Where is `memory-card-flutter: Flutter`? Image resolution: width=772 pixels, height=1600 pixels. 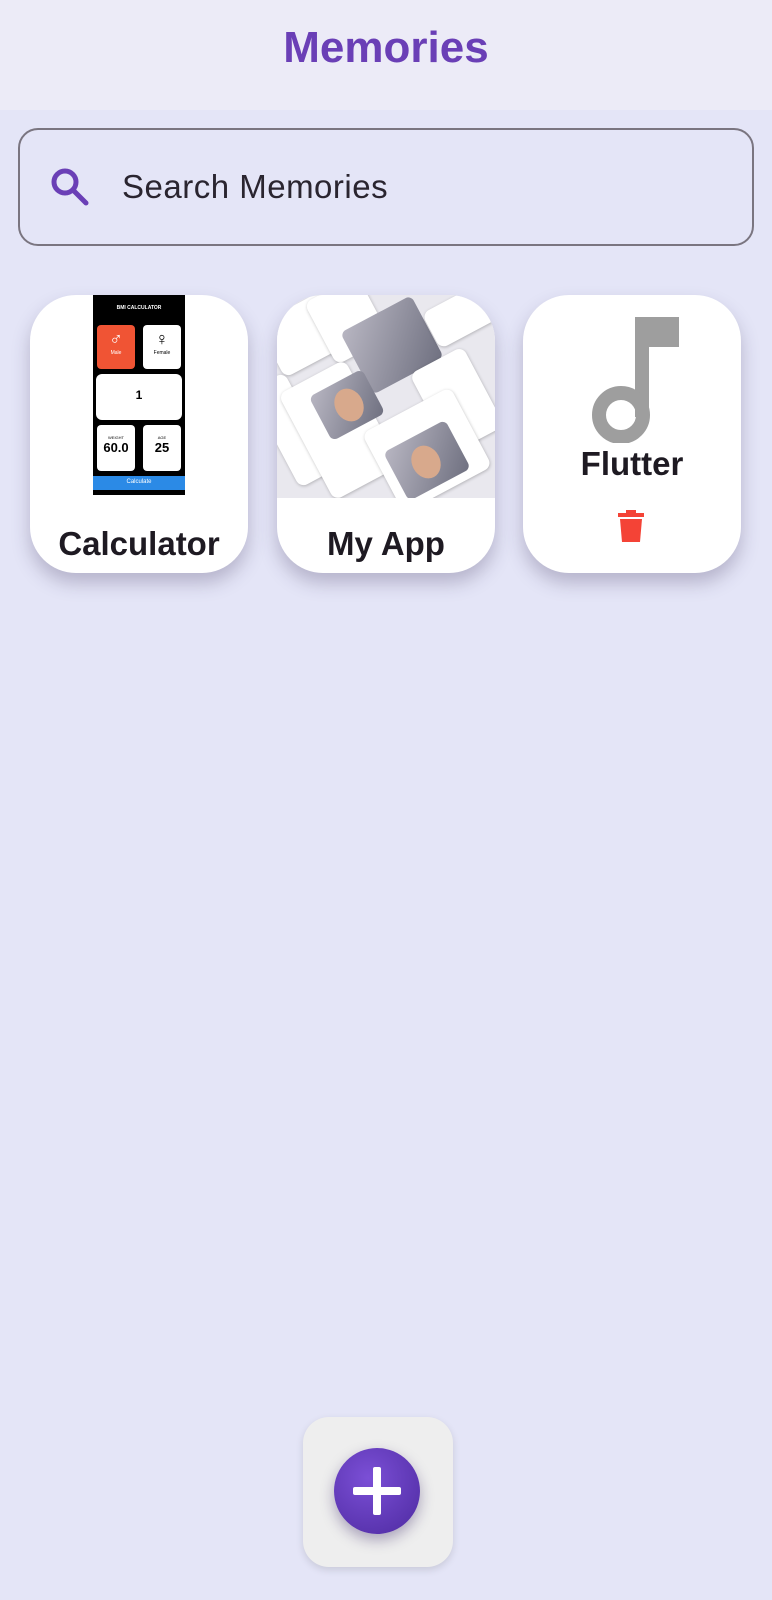
memory-card-flutter: Flutter is located at coordinates (632, 434).